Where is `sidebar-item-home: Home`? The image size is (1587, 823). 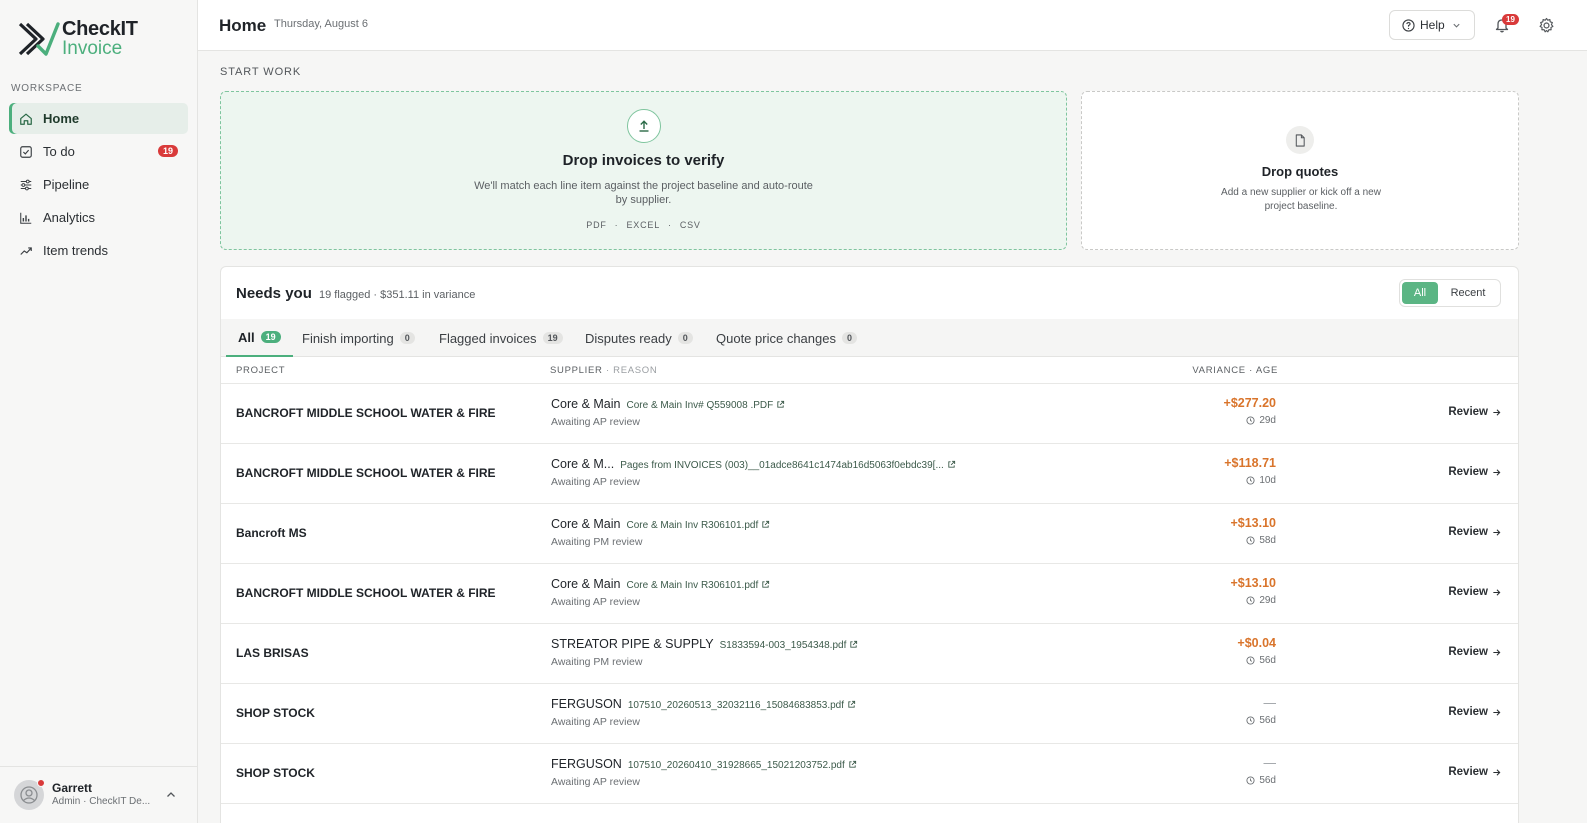 sidebar-item-home: Home is located at coordinates (98, 118).